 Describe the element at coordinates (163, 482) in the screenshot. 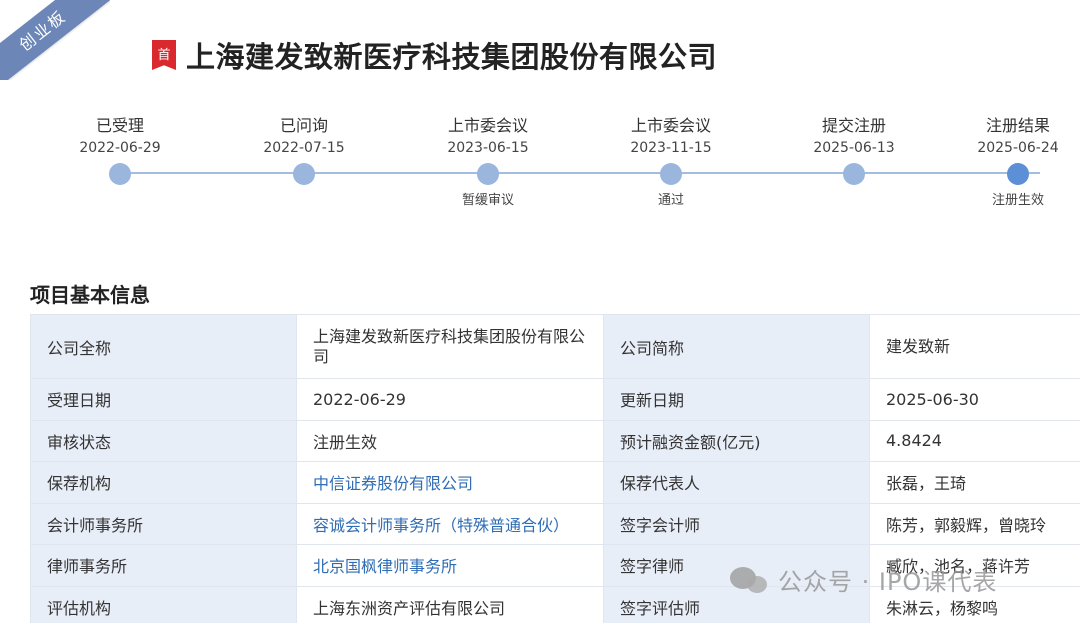

I see `field-label: 保荐机构` at that location.